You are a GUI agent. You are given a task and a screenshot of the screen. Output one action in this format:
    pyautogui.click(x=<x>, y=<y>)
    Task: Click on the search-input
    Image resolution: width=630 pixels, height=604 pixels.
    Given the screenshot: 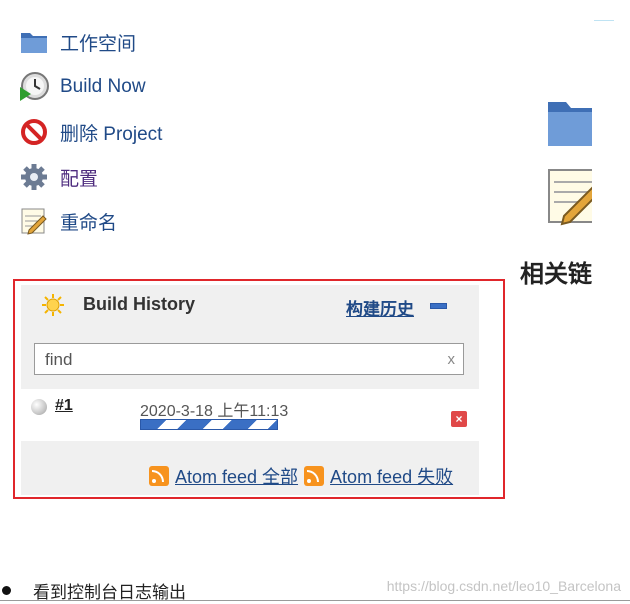 What is the action you would take?
    pyautogui.click(x=240, y=360)
    